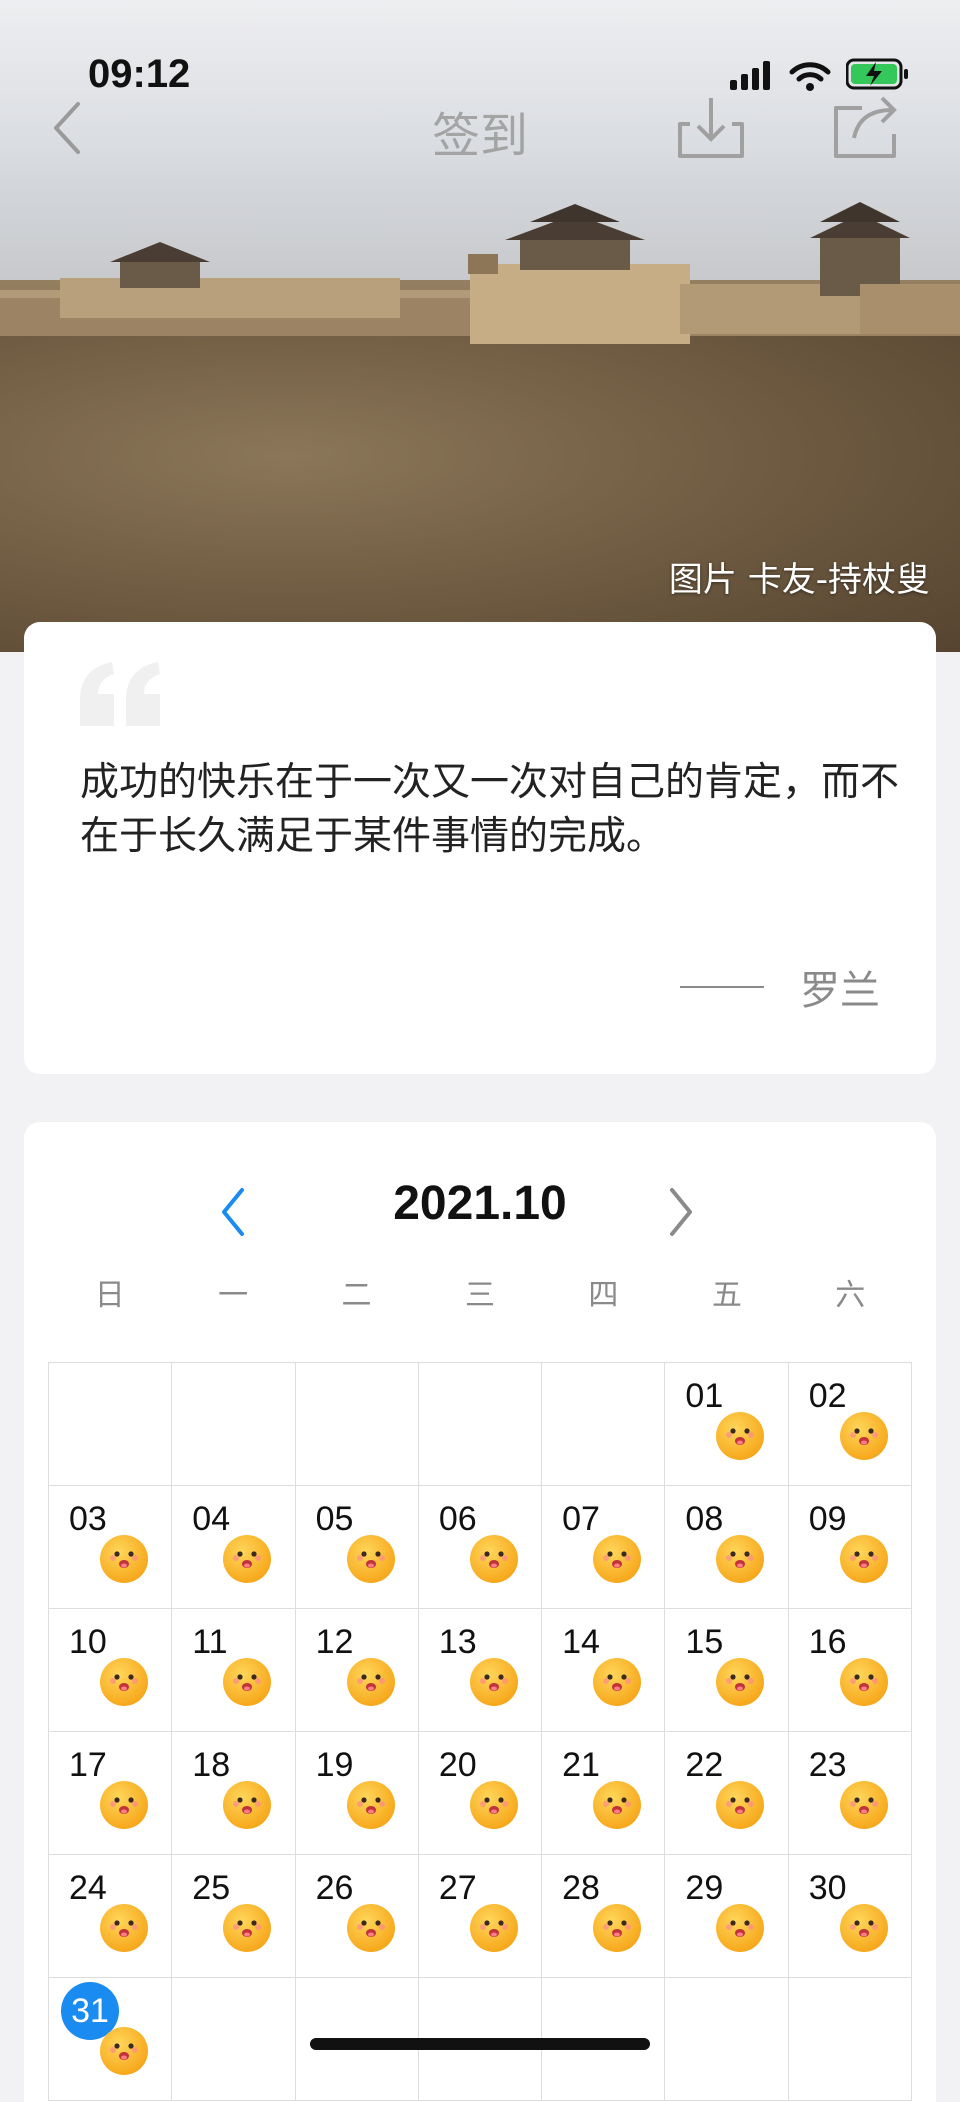  I want to click on signal-wifi-icon, so click(780, 76).